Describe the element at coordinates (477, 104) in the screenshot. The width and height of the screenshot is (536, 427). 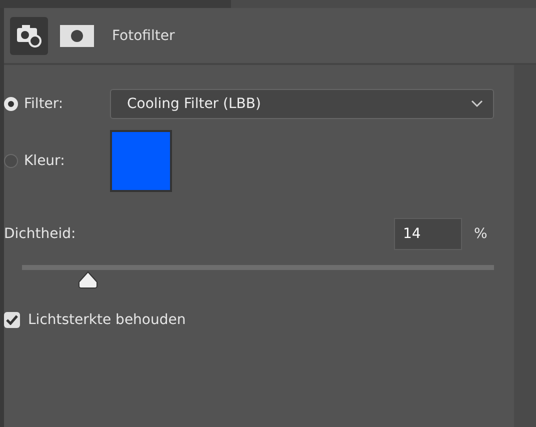
I see `chevron-down-icon` at that location.